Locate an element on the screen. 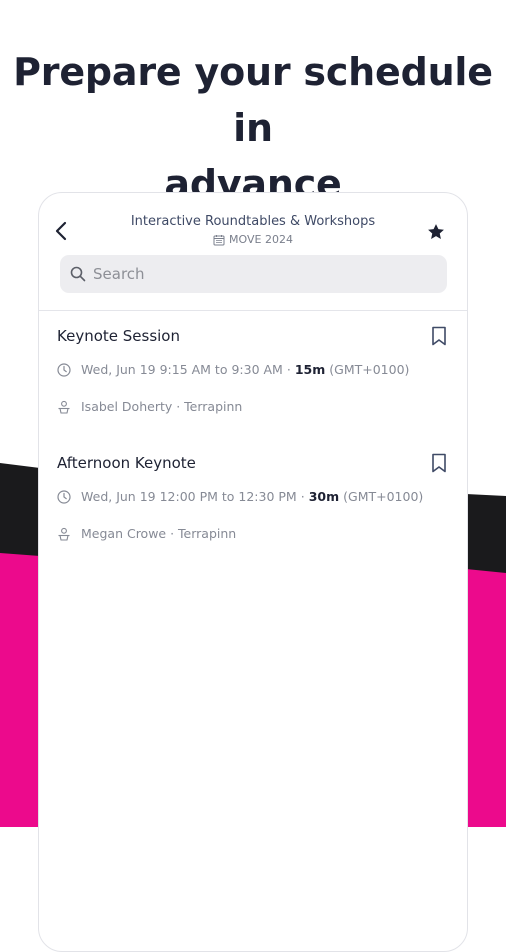  session-time-range: Wed, Jun 19 9:15 AM to 9:30 AM is located at coordinates (182, 369).